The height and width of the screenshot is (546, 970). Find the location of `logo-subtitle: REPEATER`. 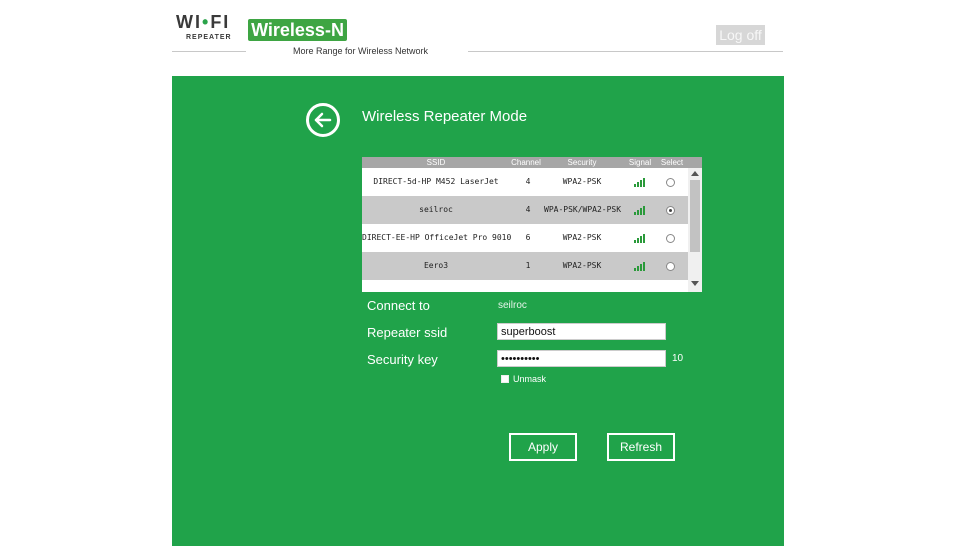

logo-subtitle: REPEATER is located at coordinates (209, 37).